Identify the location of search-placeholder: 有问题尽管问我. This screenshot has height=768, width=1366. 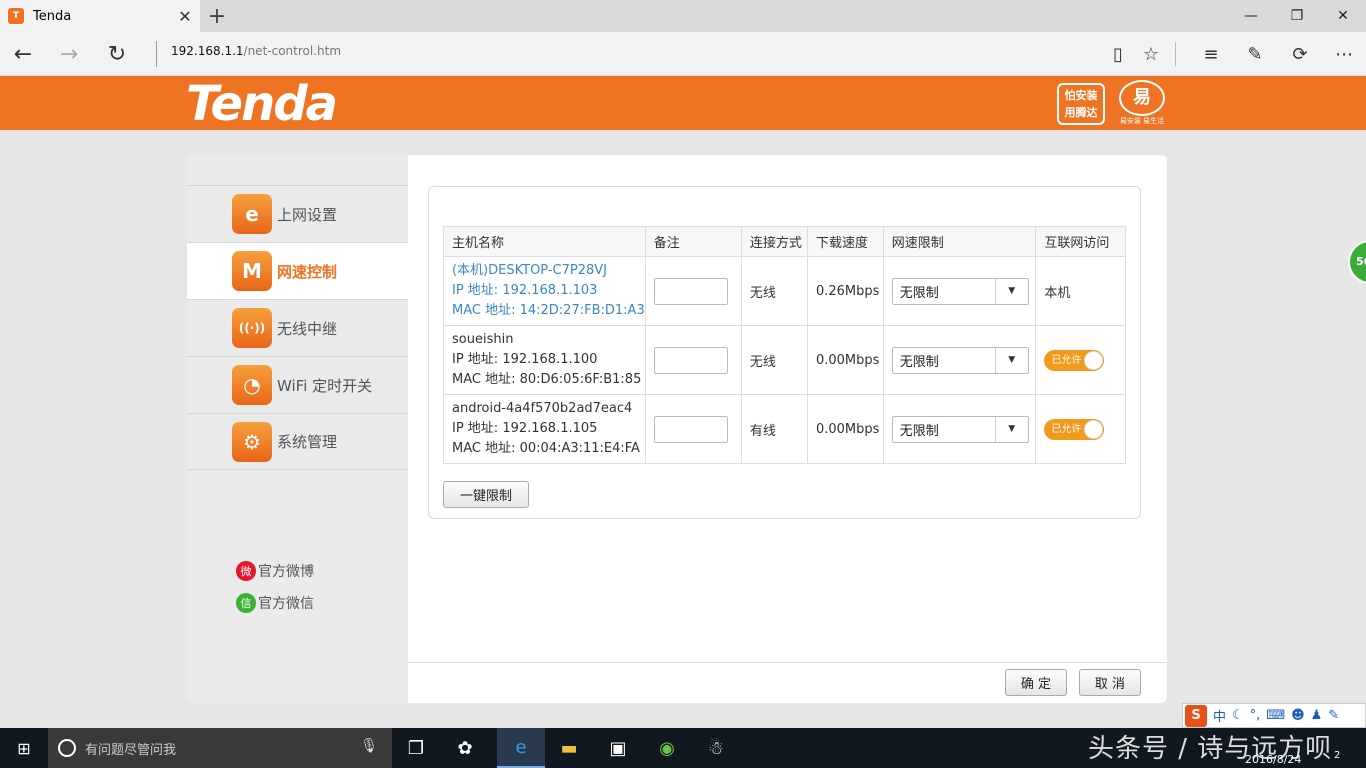
(131, 750).